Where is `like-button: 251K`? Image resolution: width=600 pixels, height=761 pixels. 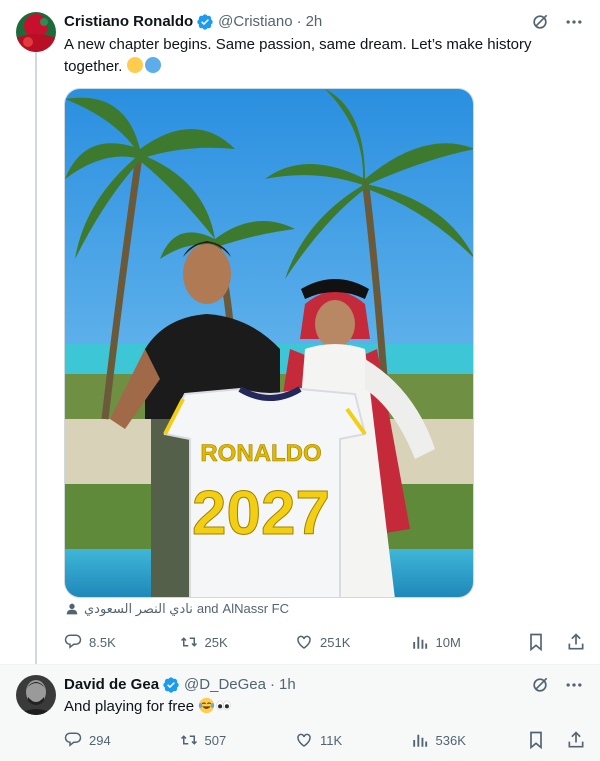
like-button: 251K is located at coordinates (353, 642).